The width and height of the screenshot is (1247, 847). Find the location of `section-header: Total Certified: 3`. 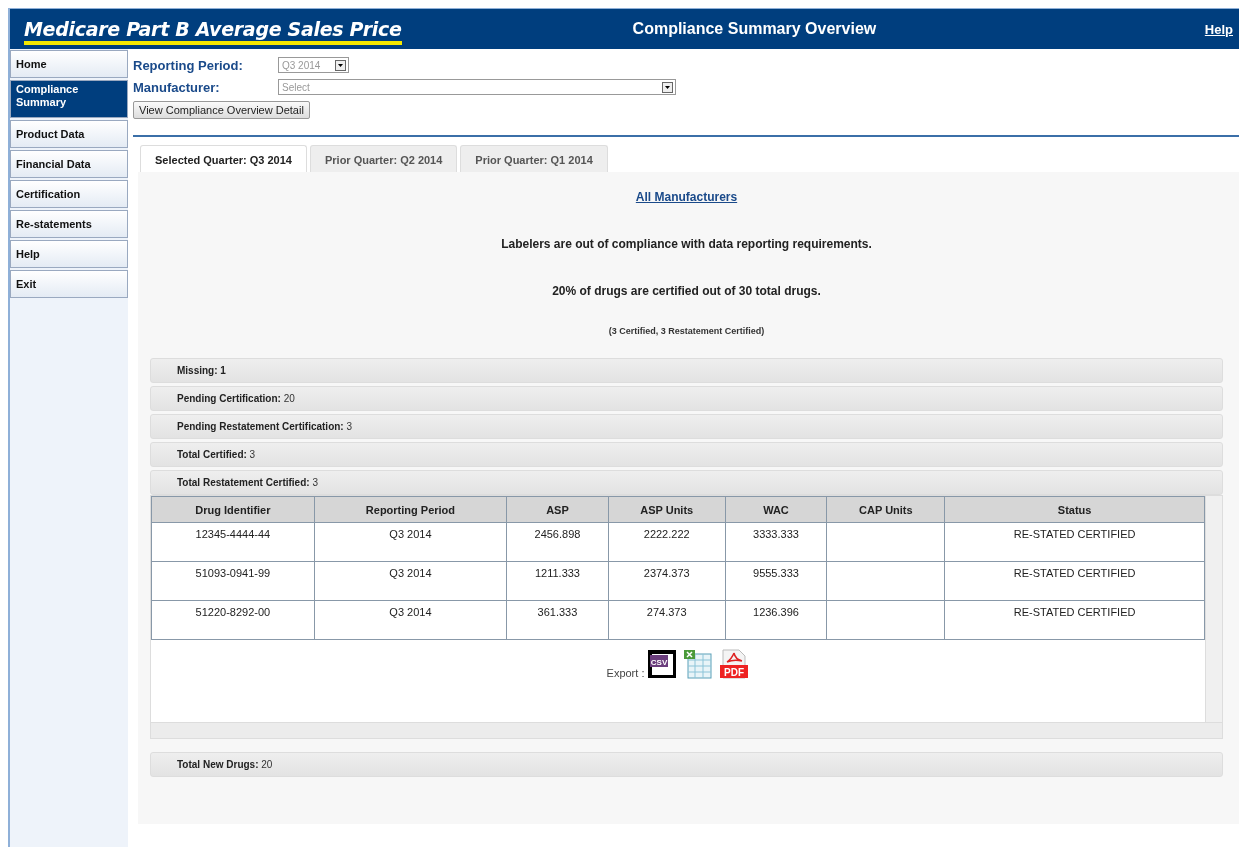

section-header: Total Certified: 3 is located at coordinates (686, 454).